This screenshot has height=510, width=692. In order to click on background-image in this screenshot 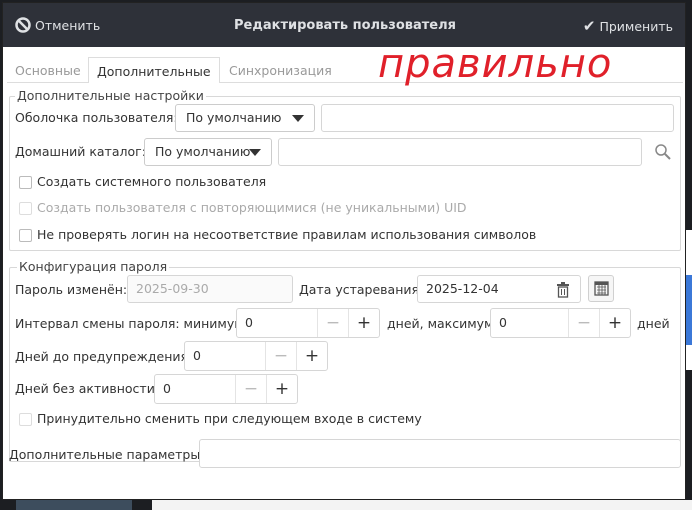, I will do `click(74, 505)`.